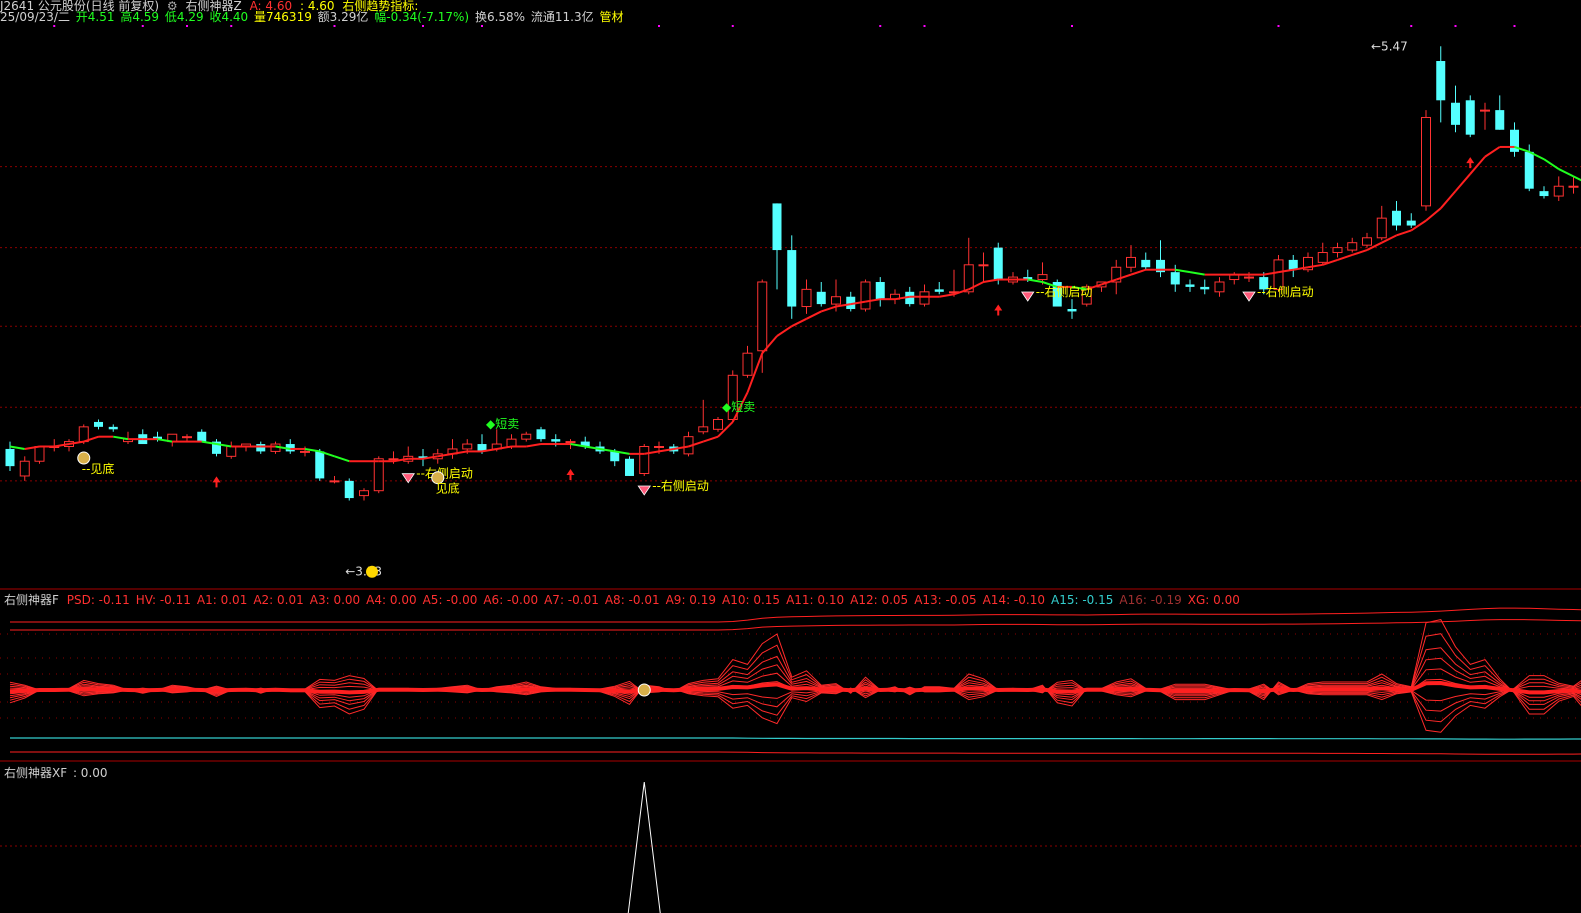 This screenshot has height=913, width=1581. I want to click on up-arrow-icon, so click(570, 474).